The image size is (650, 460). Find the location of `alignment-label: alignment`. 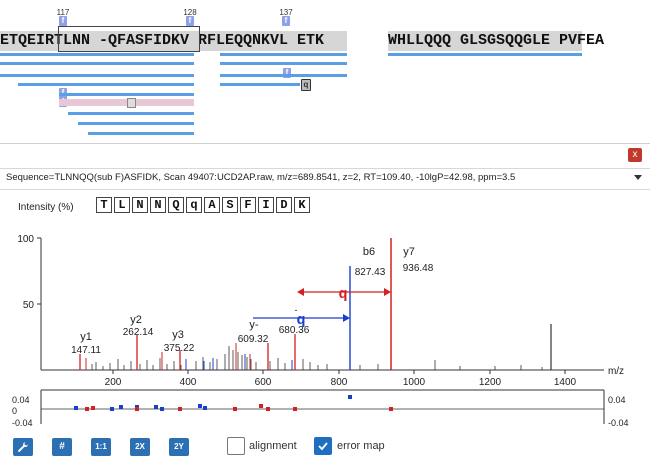

alignment-label: alignment is located at coordinates (273, 446).